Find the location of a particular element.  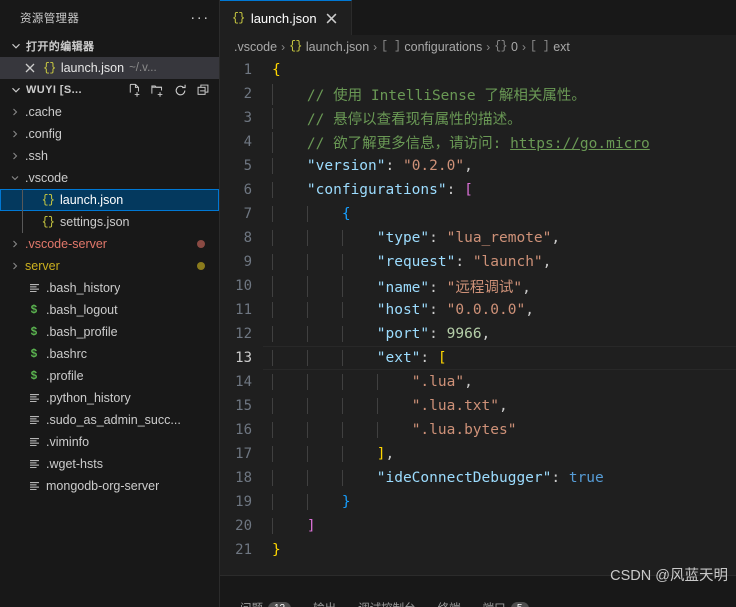

section-open-editors-label: 打开的编辑器 is located at coordinates (60, 47).